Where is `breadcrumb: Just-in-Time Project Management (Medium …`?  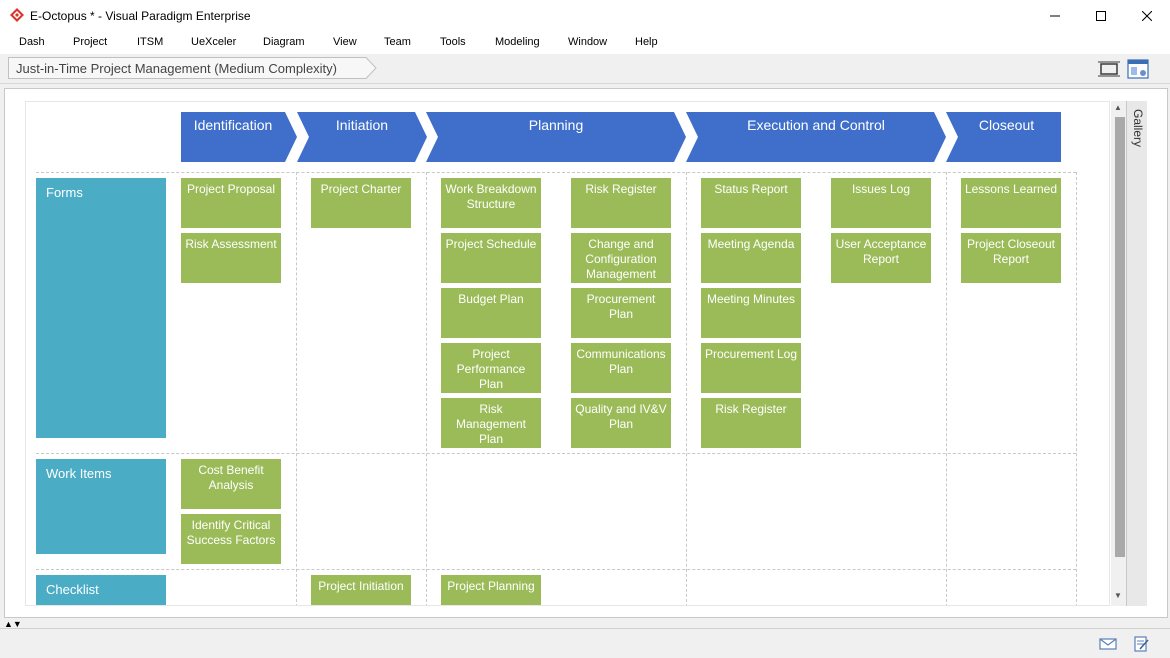 breadcrumb: Just-in-Time Project Management (Medium … is located at coordinates (193, 68).